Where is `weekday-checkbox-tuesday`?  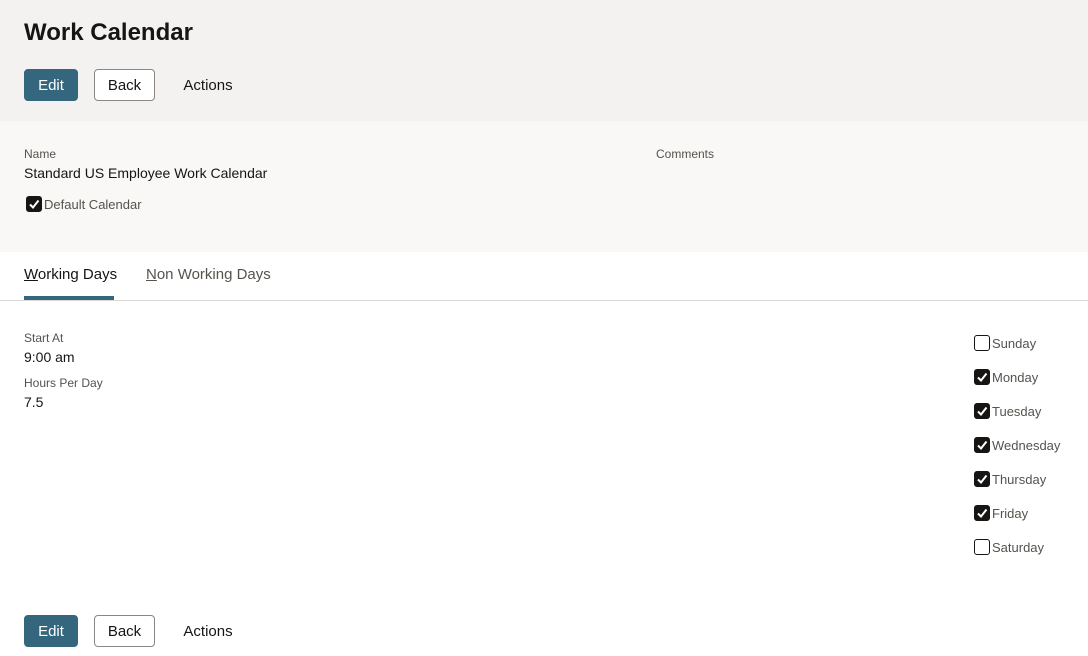
weekday-checkbox-tuesday is located at coordinates (982, 411).